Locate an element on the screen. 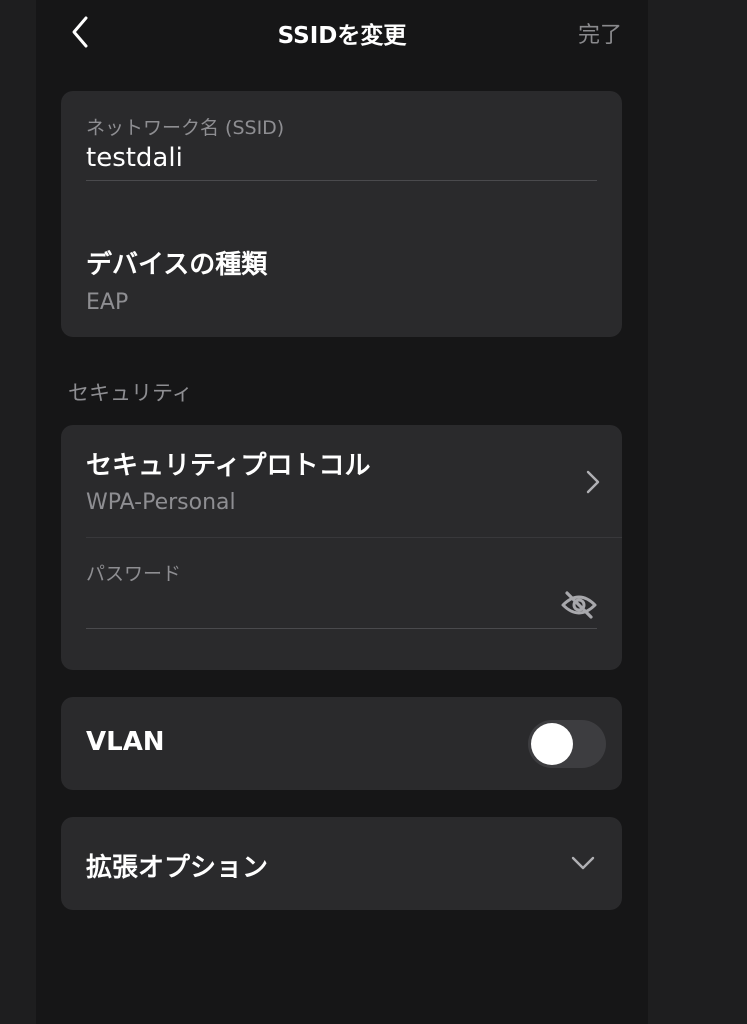 The width and height of the screenshot is (747, 1024). security-divider is located at coordinates (354, 537).